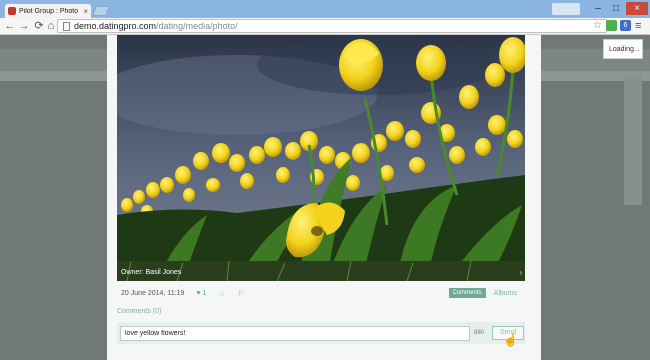  Describe the element at coordinates (597, 25) in the screenshot. I see `bookmark-star-icon: ☆` at that location.